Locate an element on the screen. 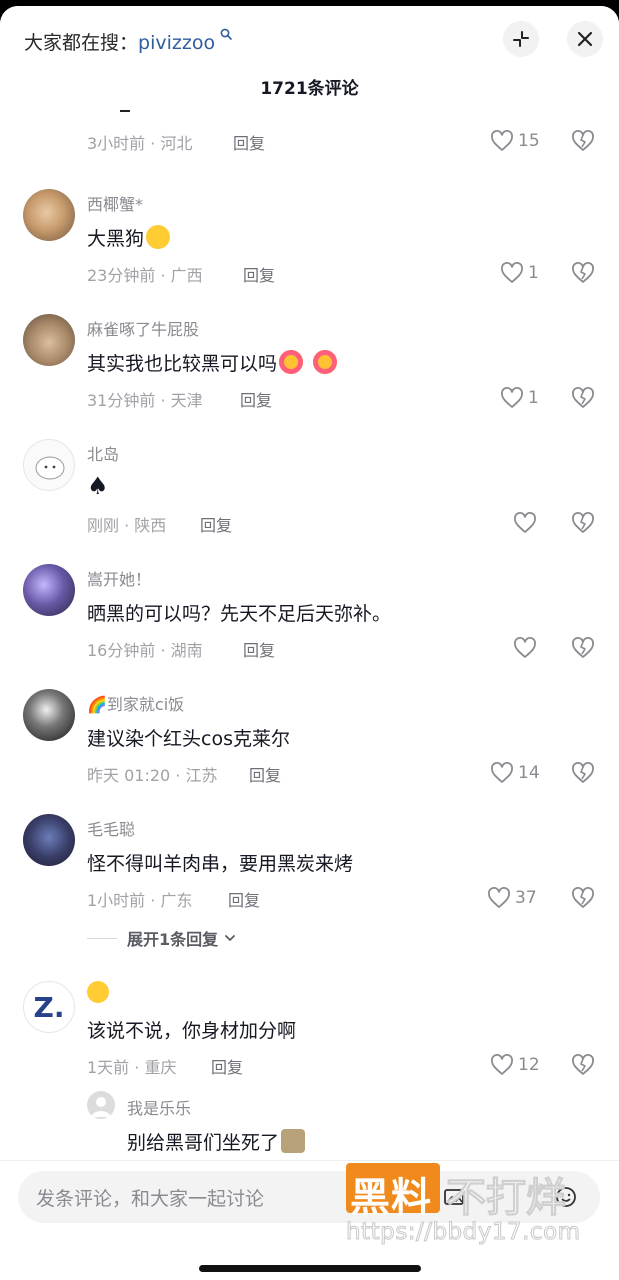 This screenshot has width=619, height=1280. comment-text: 建议染个红头cos克莱尔 is located at coordinates (188, 739).